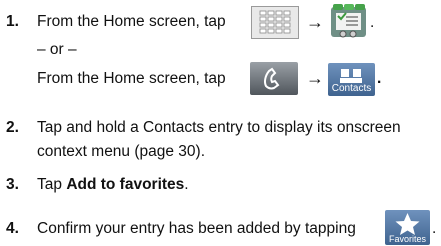 The width and height of the screenshot is (441, 246). I want to click on step-number: 4., so click(12, 228).